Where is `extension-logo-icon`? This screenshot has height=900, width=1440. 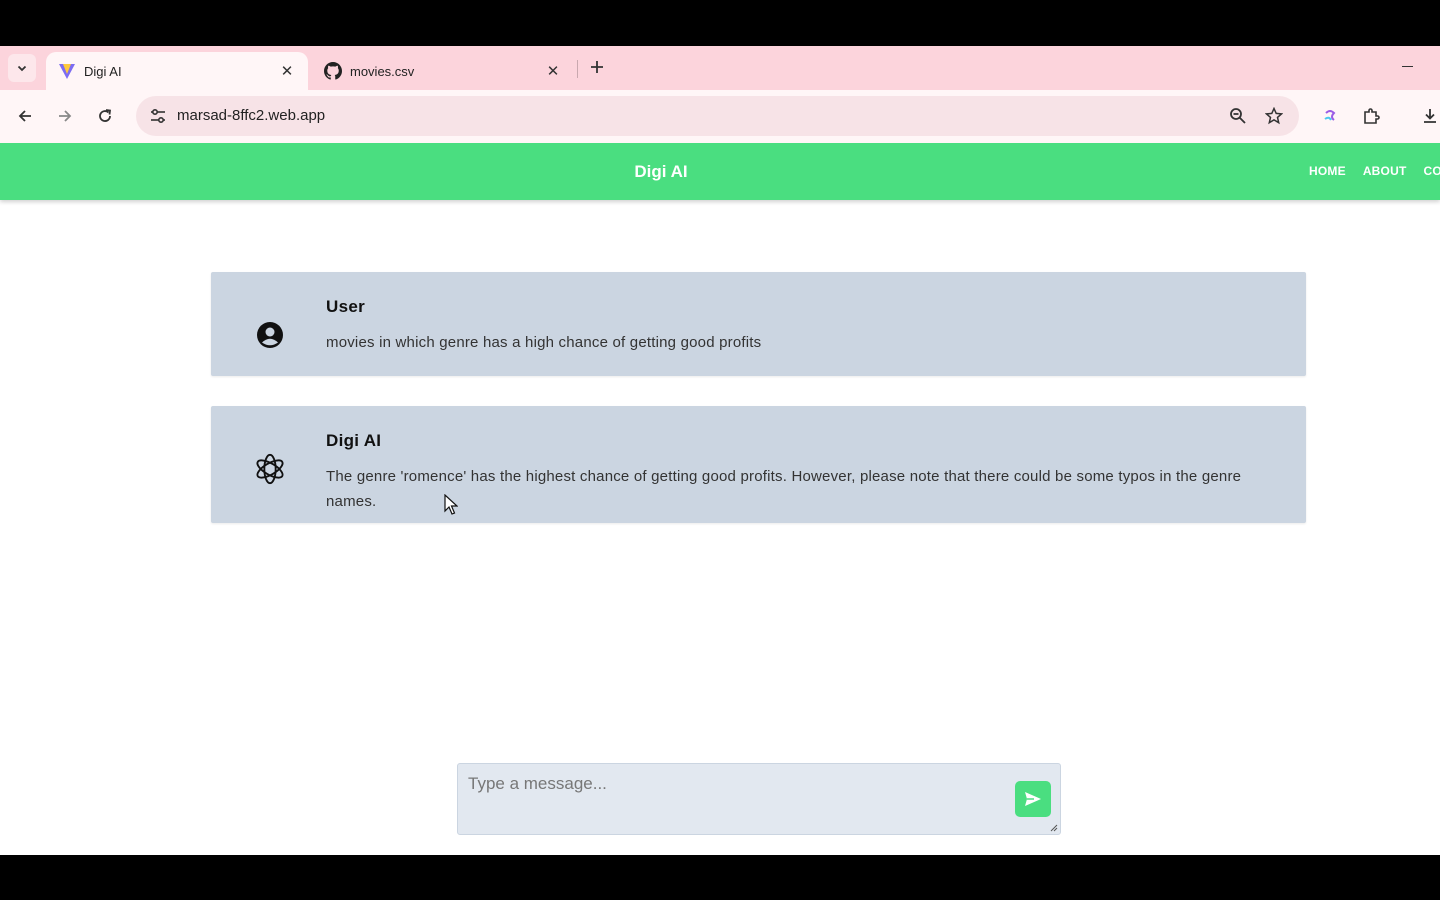 extension-logo-icon is located at coordinates (1330, 115).